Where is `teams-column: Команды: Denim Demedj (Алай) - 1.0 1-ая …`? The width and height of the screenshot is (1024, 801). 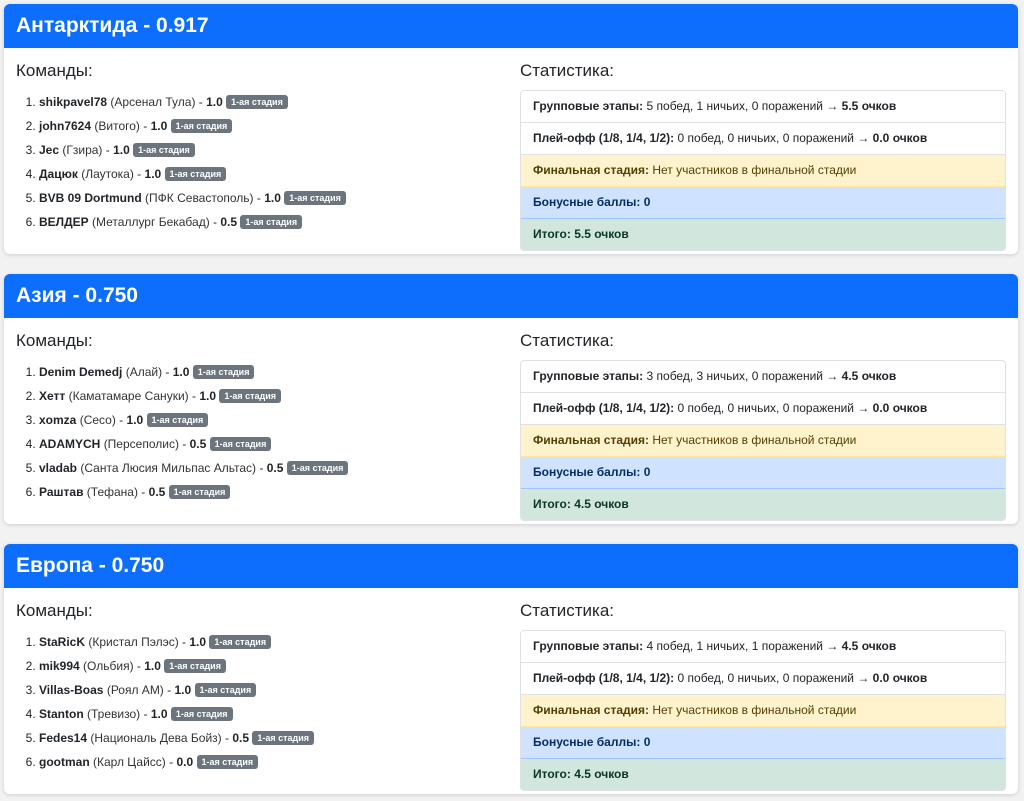 teams-column: Команды: Denim Demedj (Алай) - 1.0 1-ая … is located at coordinates (256, 417).